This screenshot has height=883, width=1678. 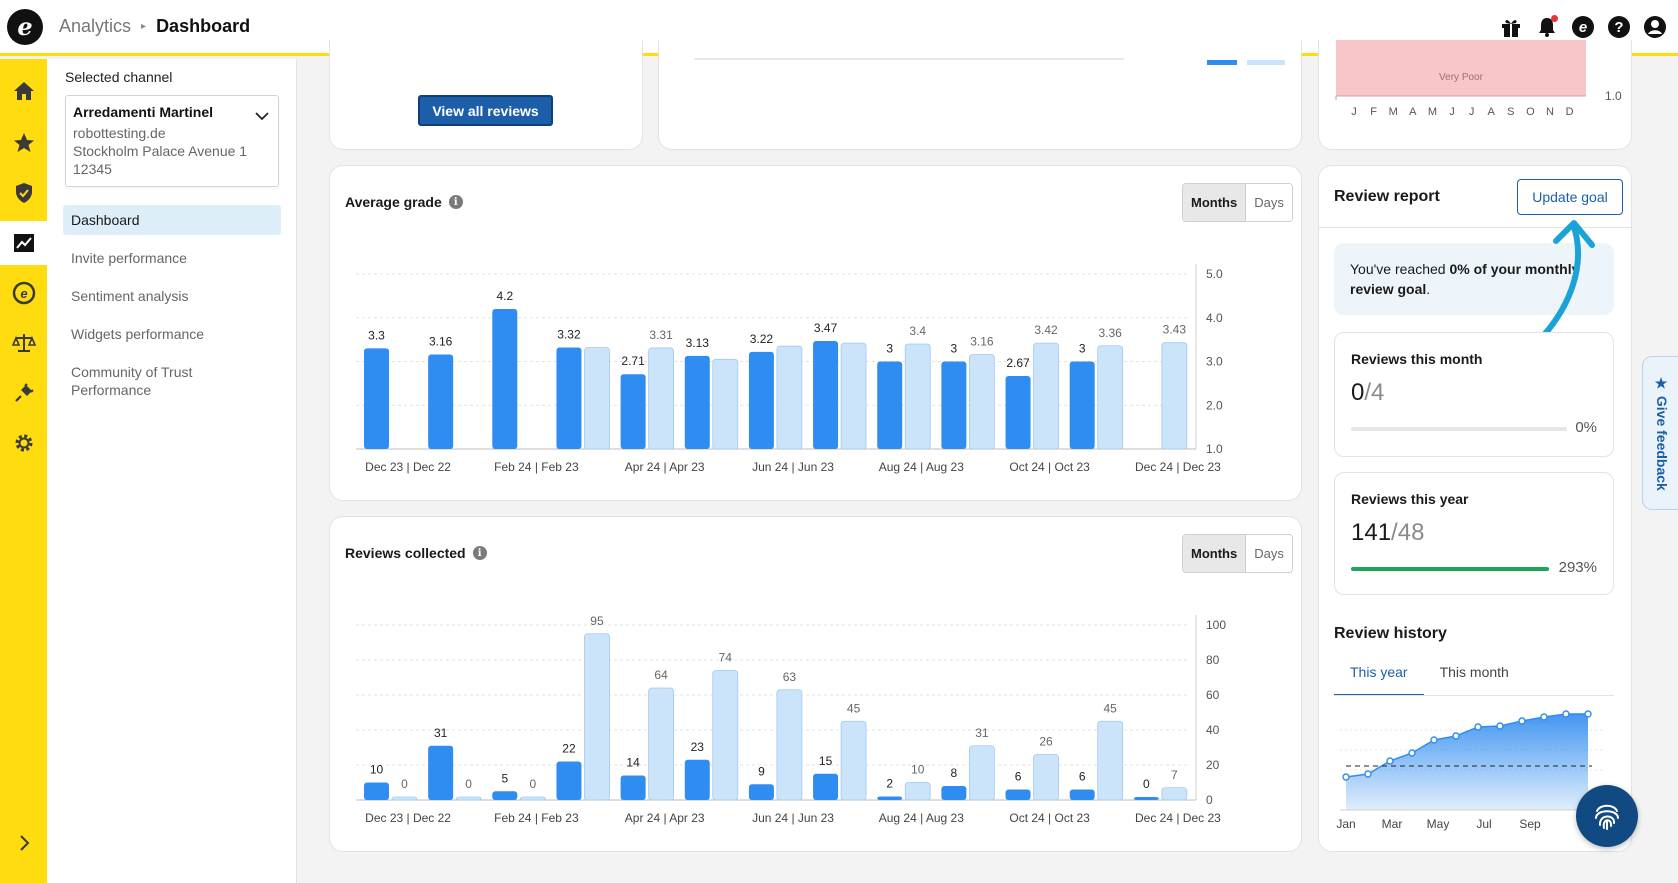 I want to click on x-tick-label: Jul, so click(x=1483, y=824).